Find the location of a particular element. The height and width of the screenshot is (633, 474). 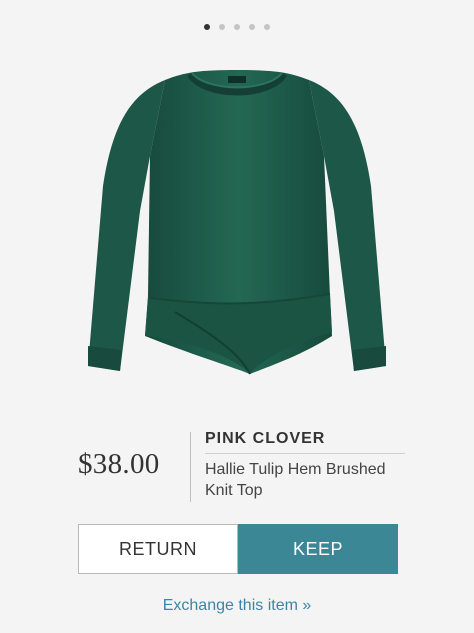

carousel-dots is located at coordinates (237, 27).